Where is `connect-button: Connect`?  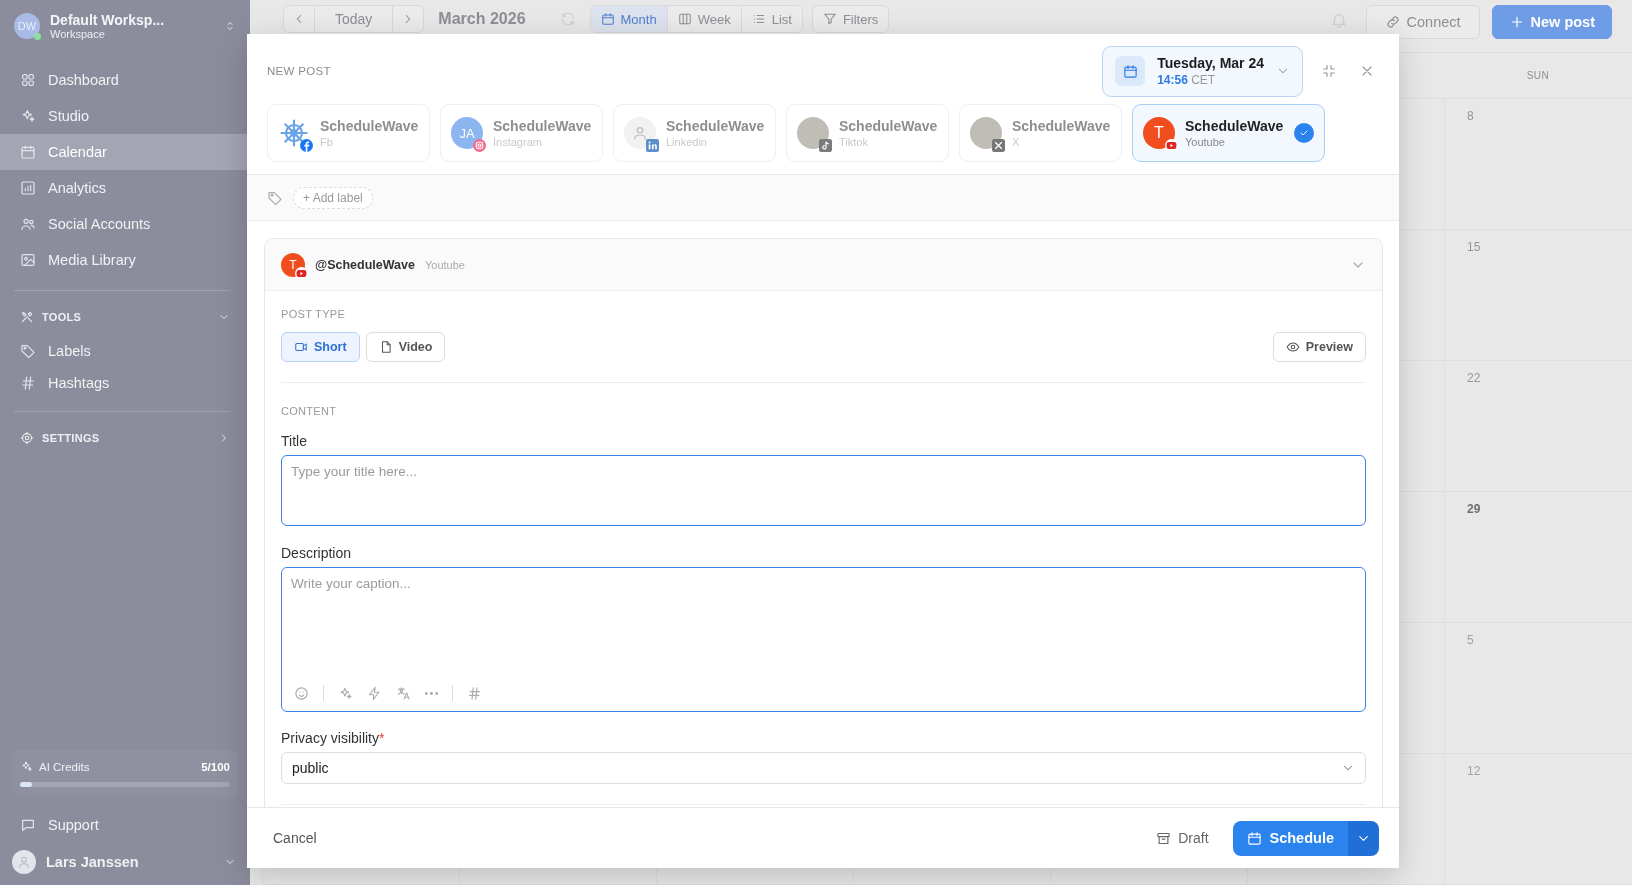 connect-button: Connect is located at coordinates (1422, 22).